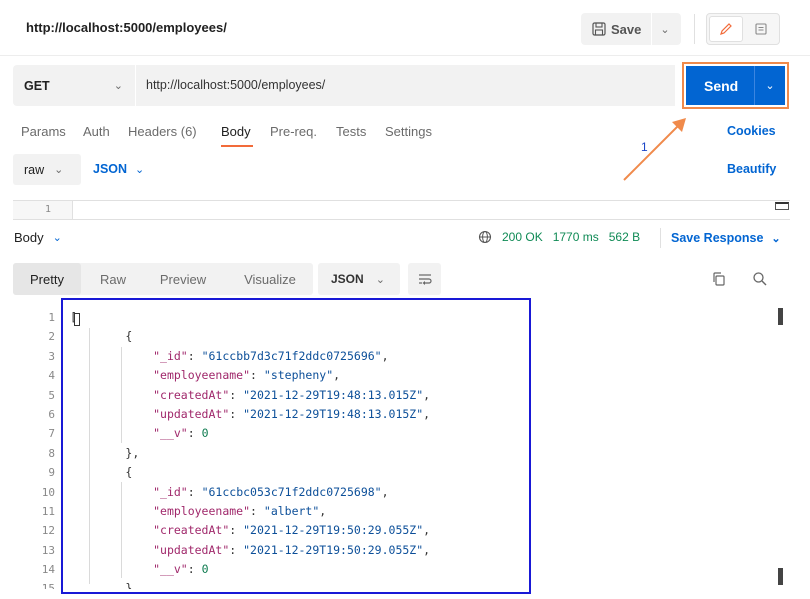 Image resolution: width=810 pixels, height=599 pixels. Describe the element at coordinates (344, 85) in the screenshot. I see `url-bar: GET ⌄ http://localhost:5000/employees/` at that location.